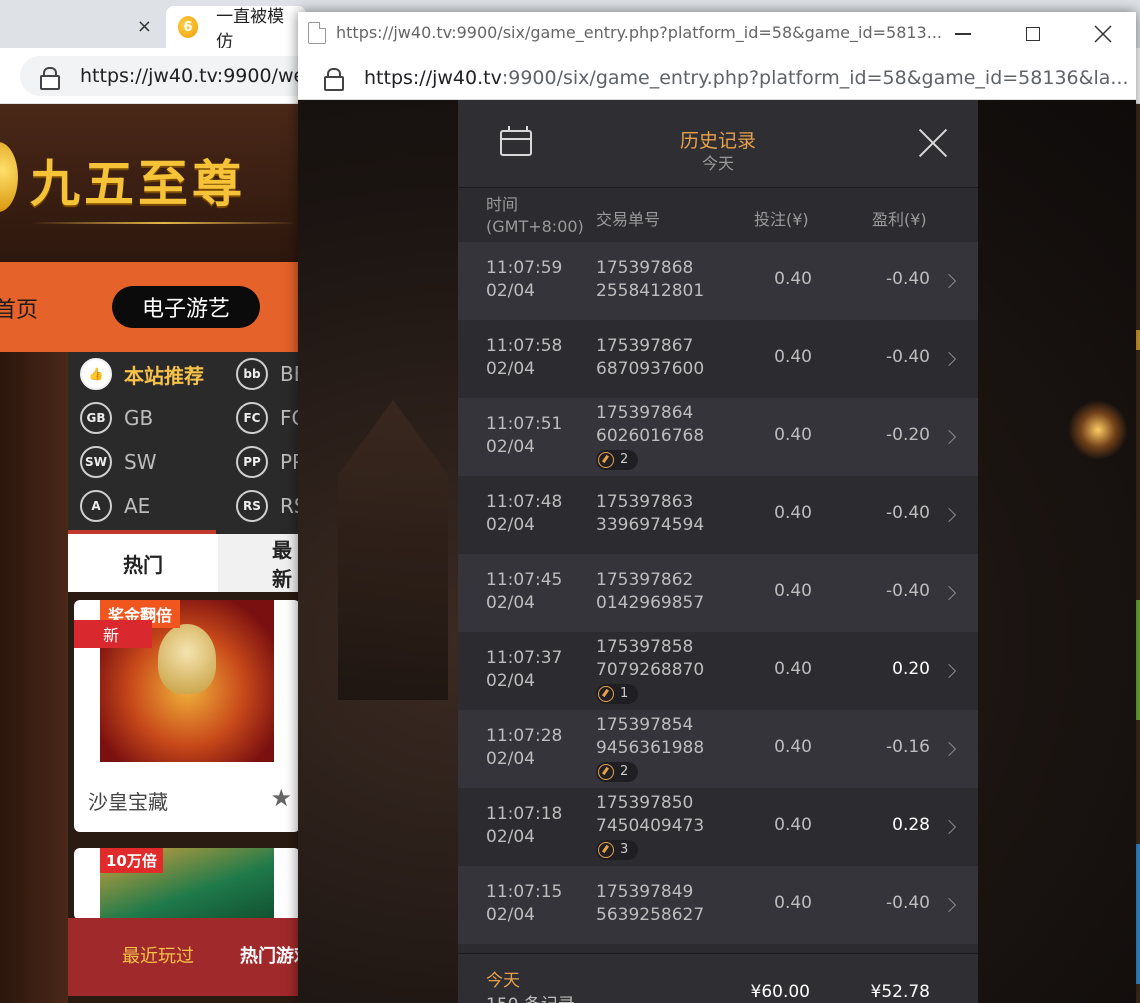 The image size is (1140, 1003). What do you see at coordinates (624, 693) in the screenshot?
I see `free-spin-count: 1` at bounding box center [624, 693].